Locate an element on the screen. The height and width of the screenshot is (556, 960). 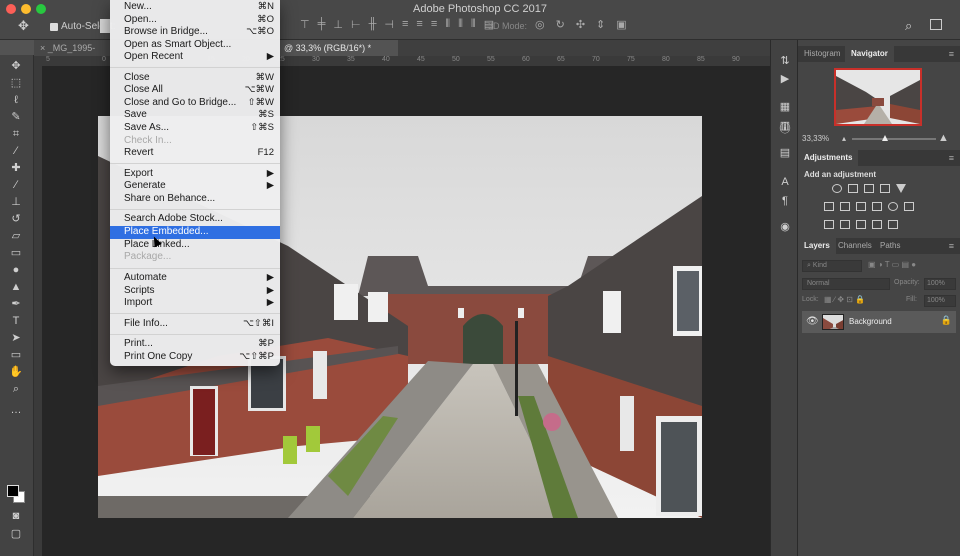
align-bottom-icon: ⊥ is located at coordinates (338, 24).